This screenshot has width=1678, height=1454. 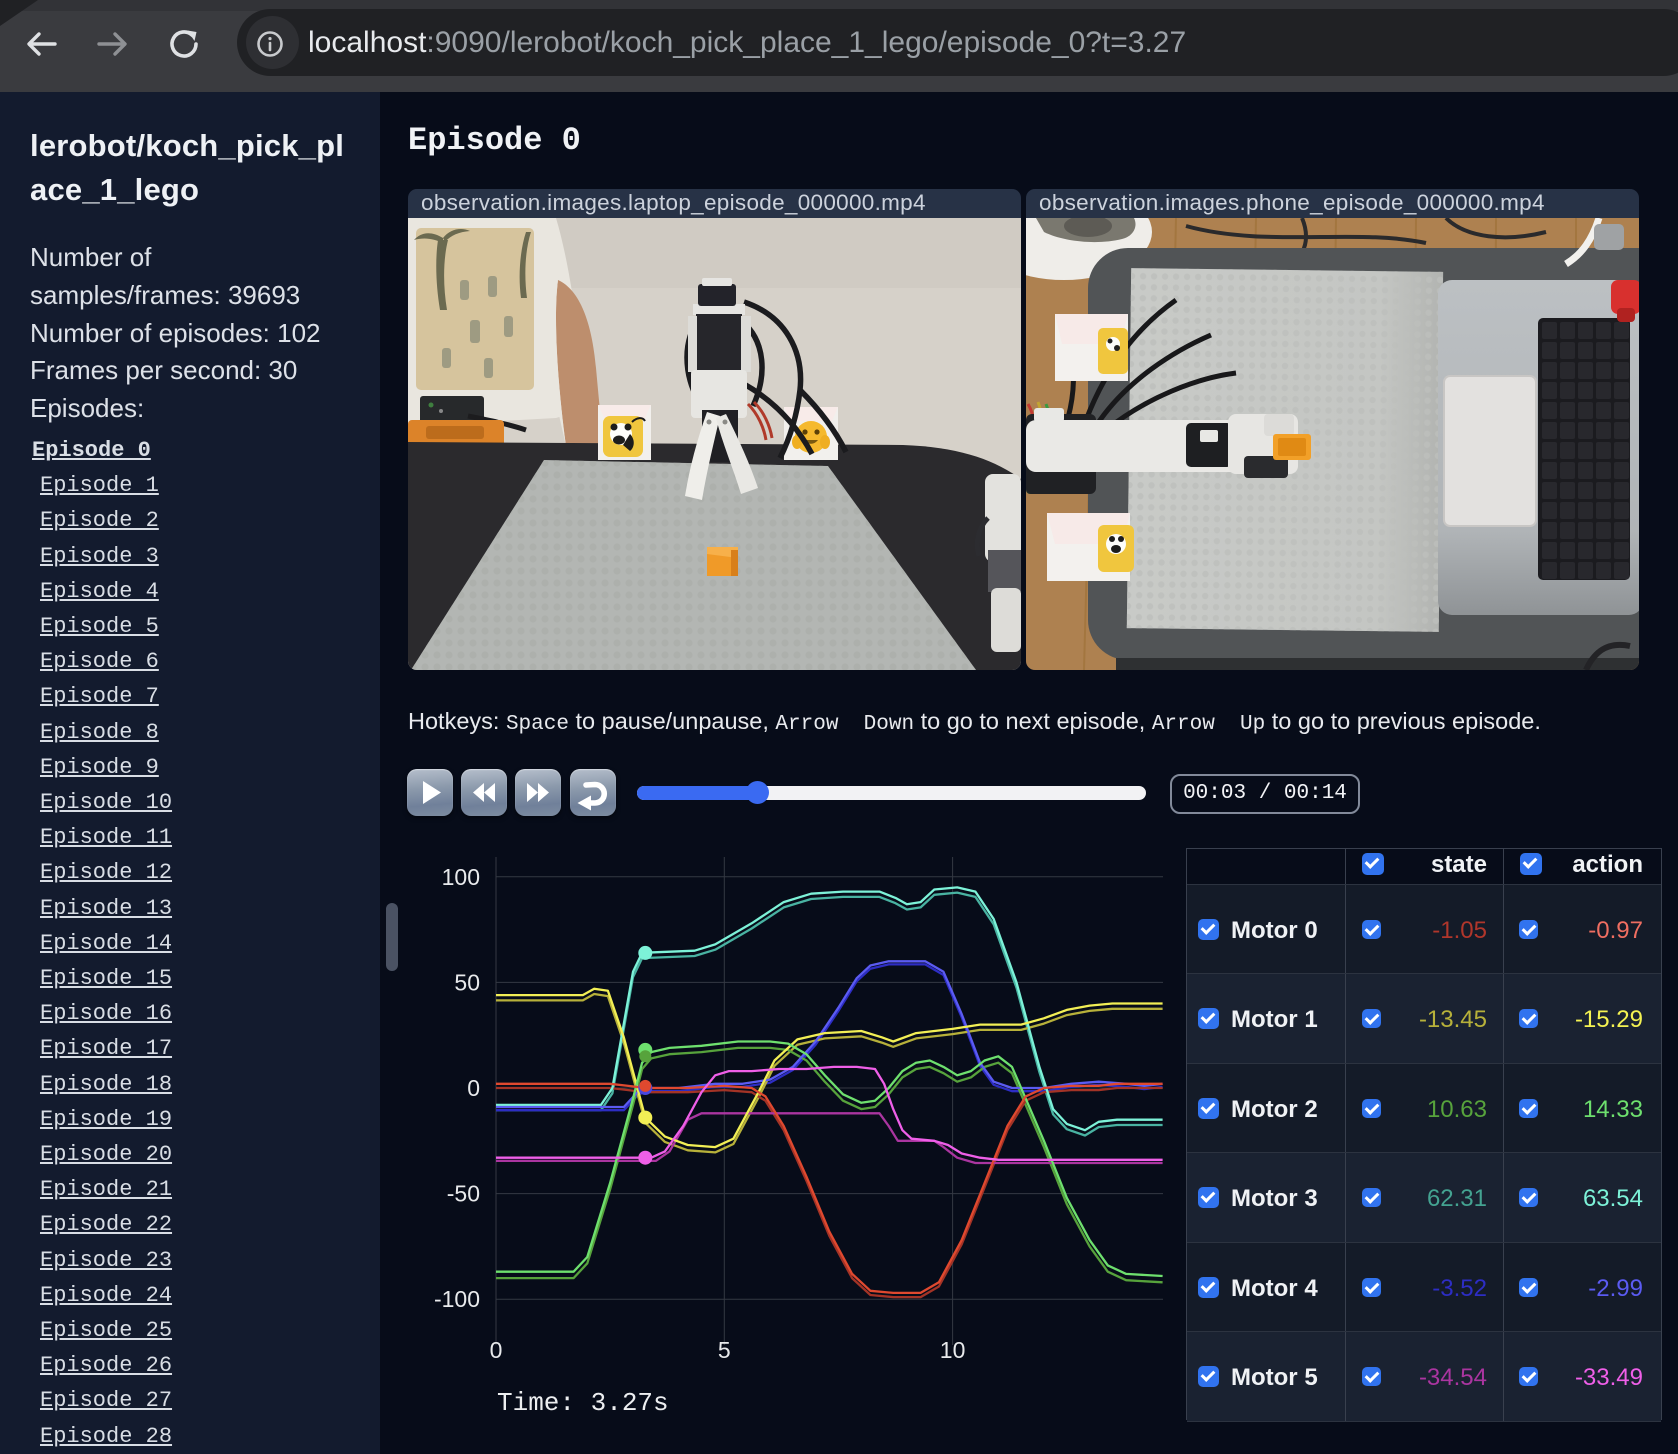 I want to click on svg-text: 100, so click(x=461, y=877).